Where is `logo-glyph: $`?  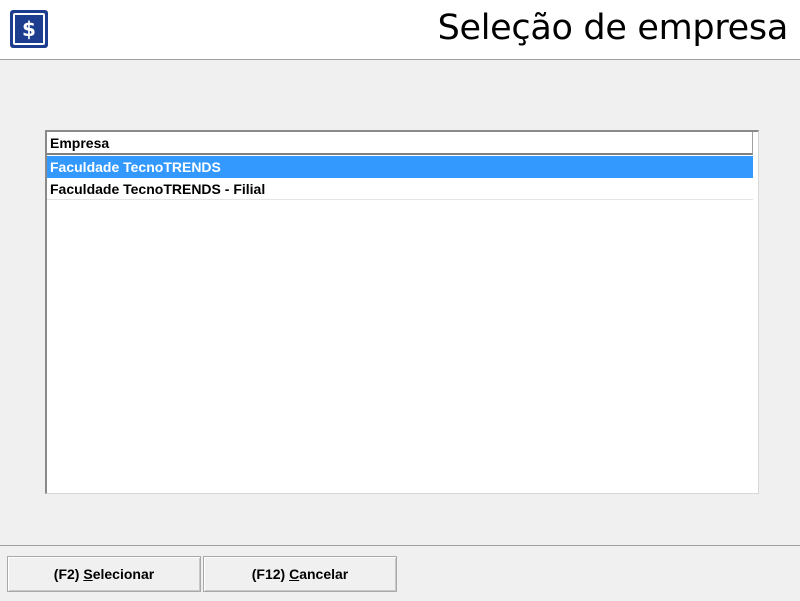
logo-glyph: $ is located at coordinates (29, 29).